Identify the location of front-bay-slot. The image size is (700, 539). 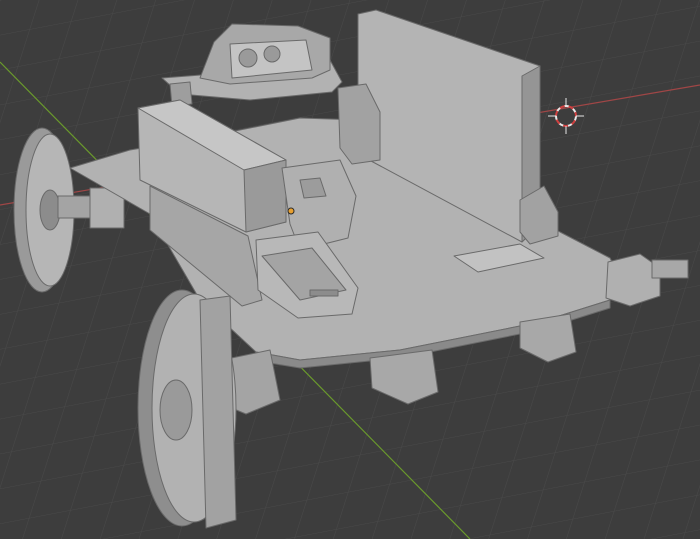
(324, 293).